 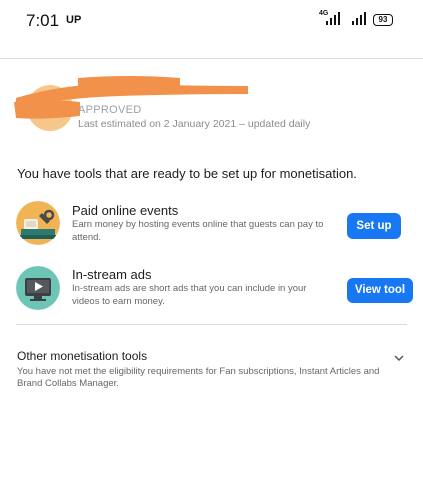 I want to click on signal-icon, so click(x=333, y=18).